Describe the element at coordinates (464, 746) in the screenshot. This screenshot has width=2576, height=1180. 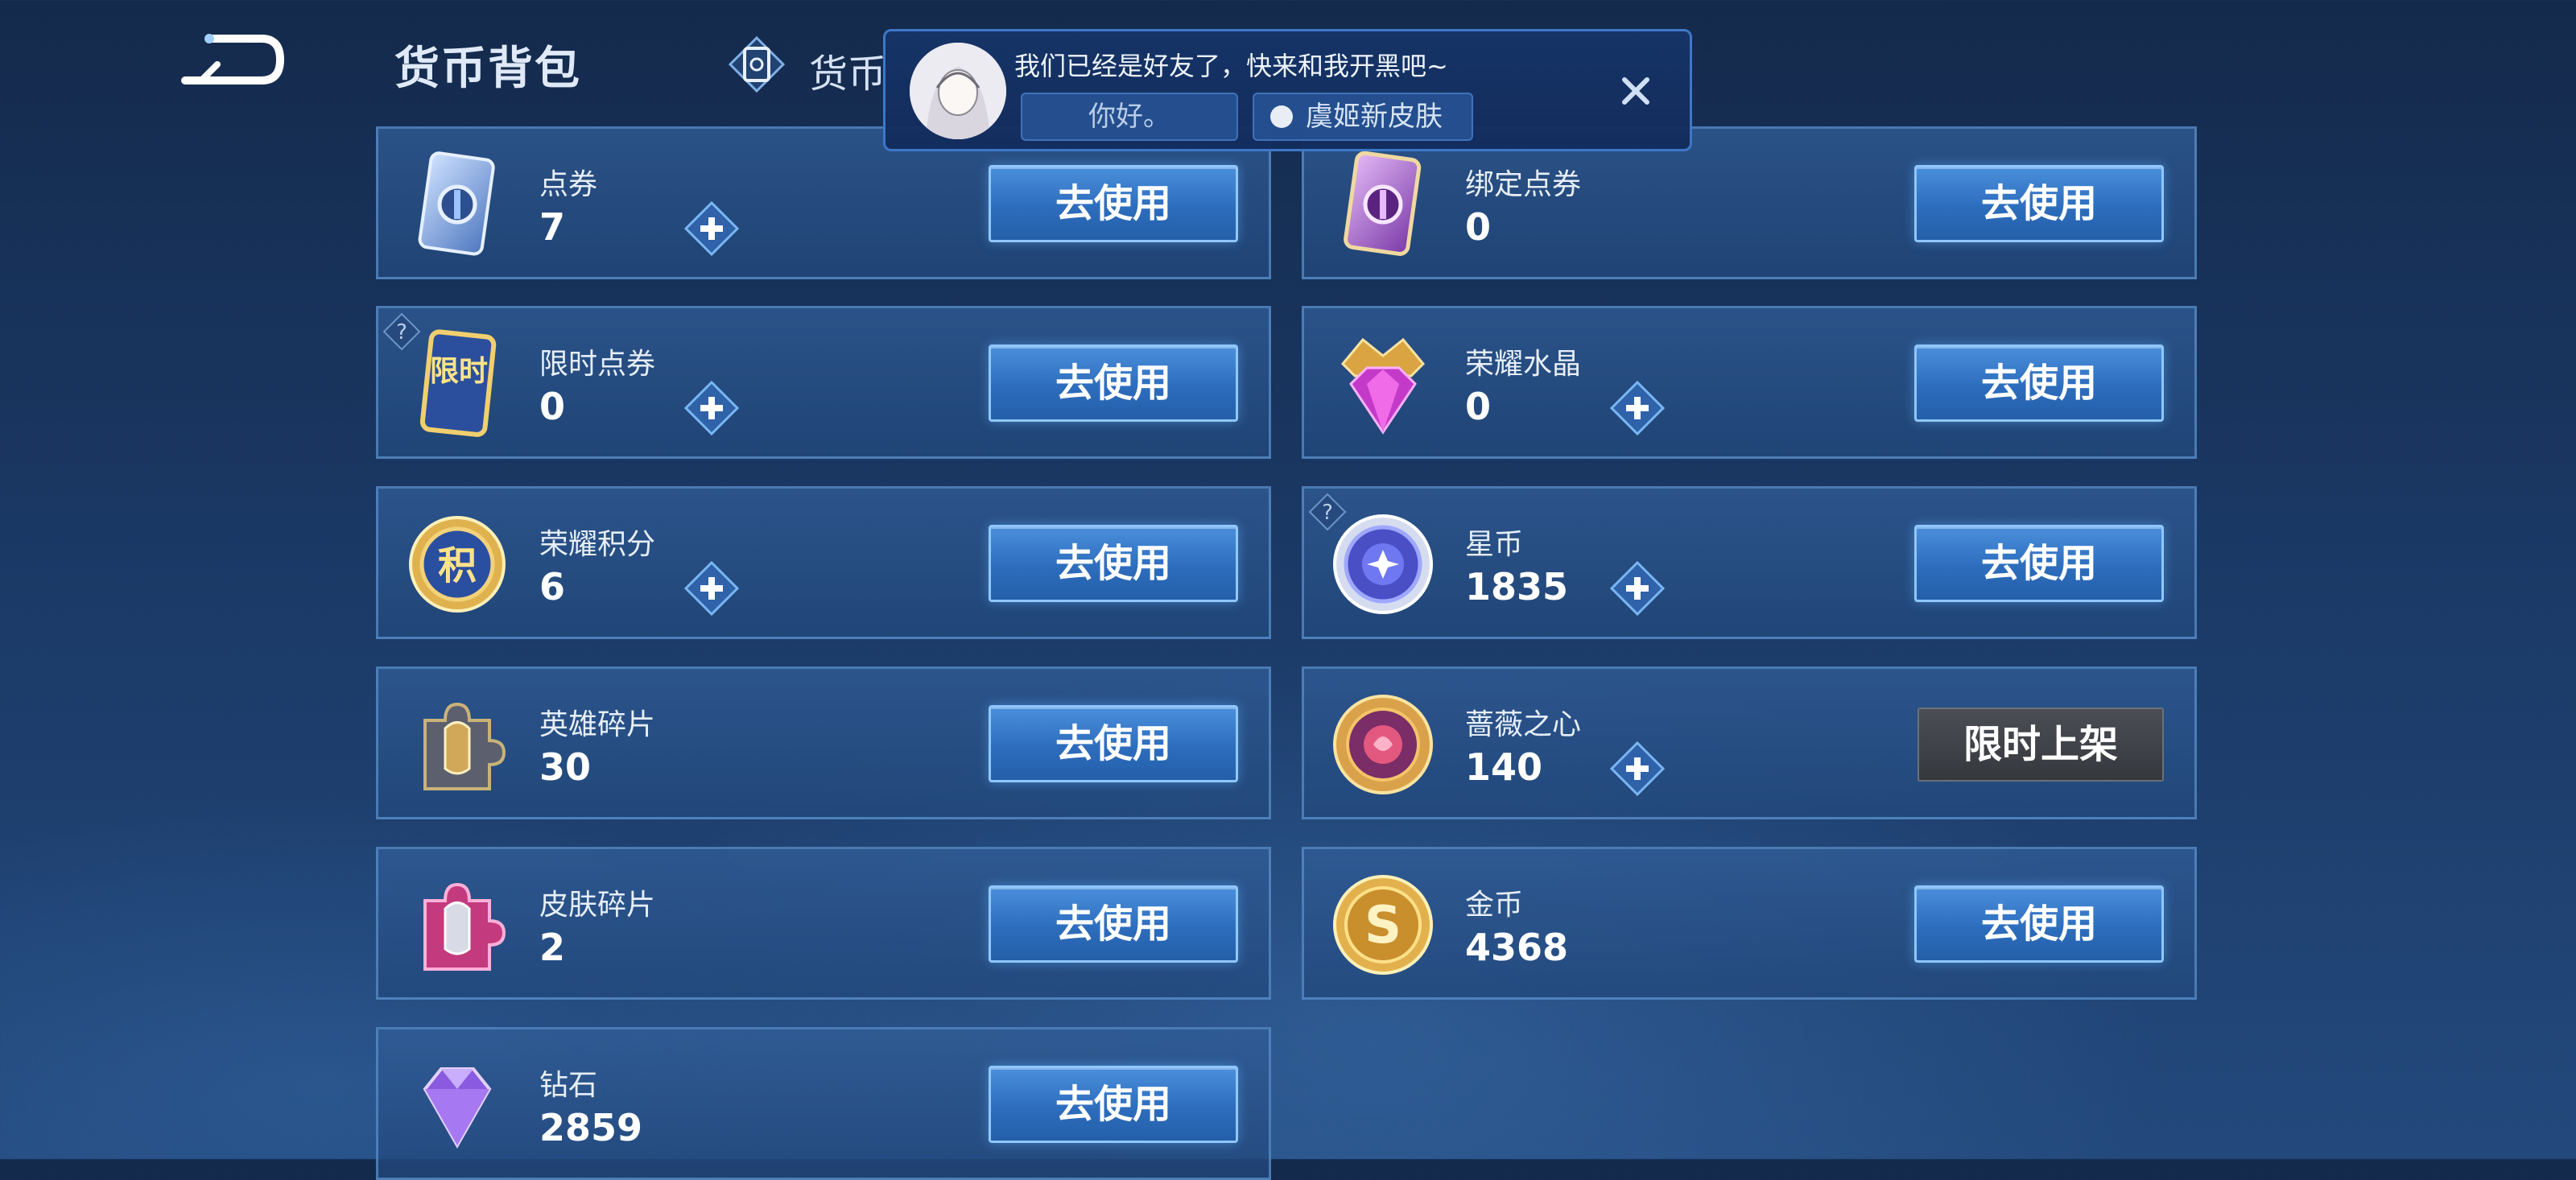
I see `hero-fragment-icon` at that location.